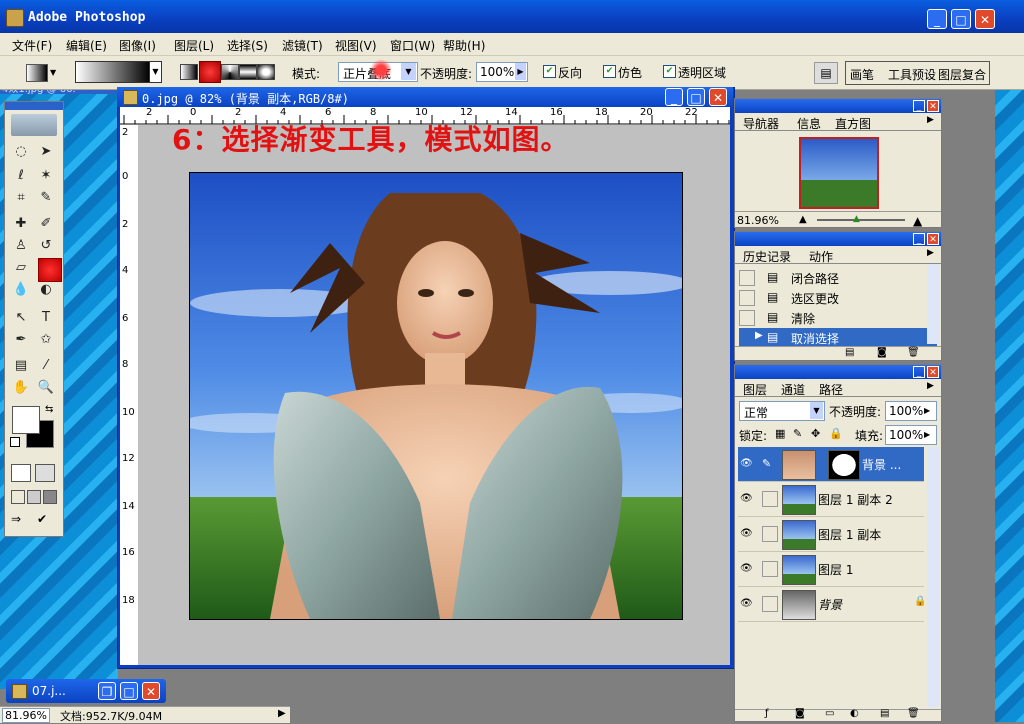  Describe the element at coordinates (839, 173) in the screenshot. I see `navigator-thumbnail` at that location.